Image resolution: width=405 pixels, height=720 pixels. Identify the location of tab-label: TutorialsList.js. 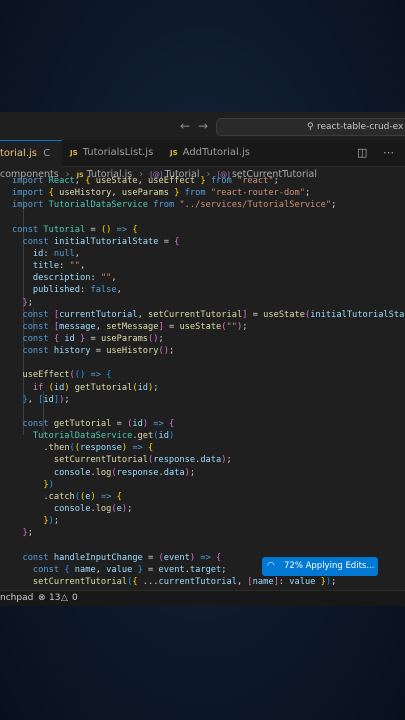
(118, 152).